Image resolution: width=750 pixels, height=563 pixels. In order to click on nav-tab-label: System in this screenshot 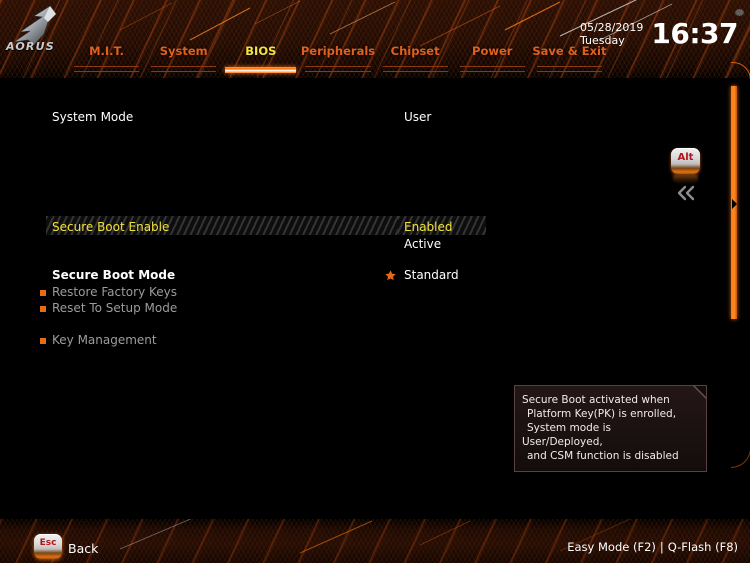, I will do `click(183, 51)`.